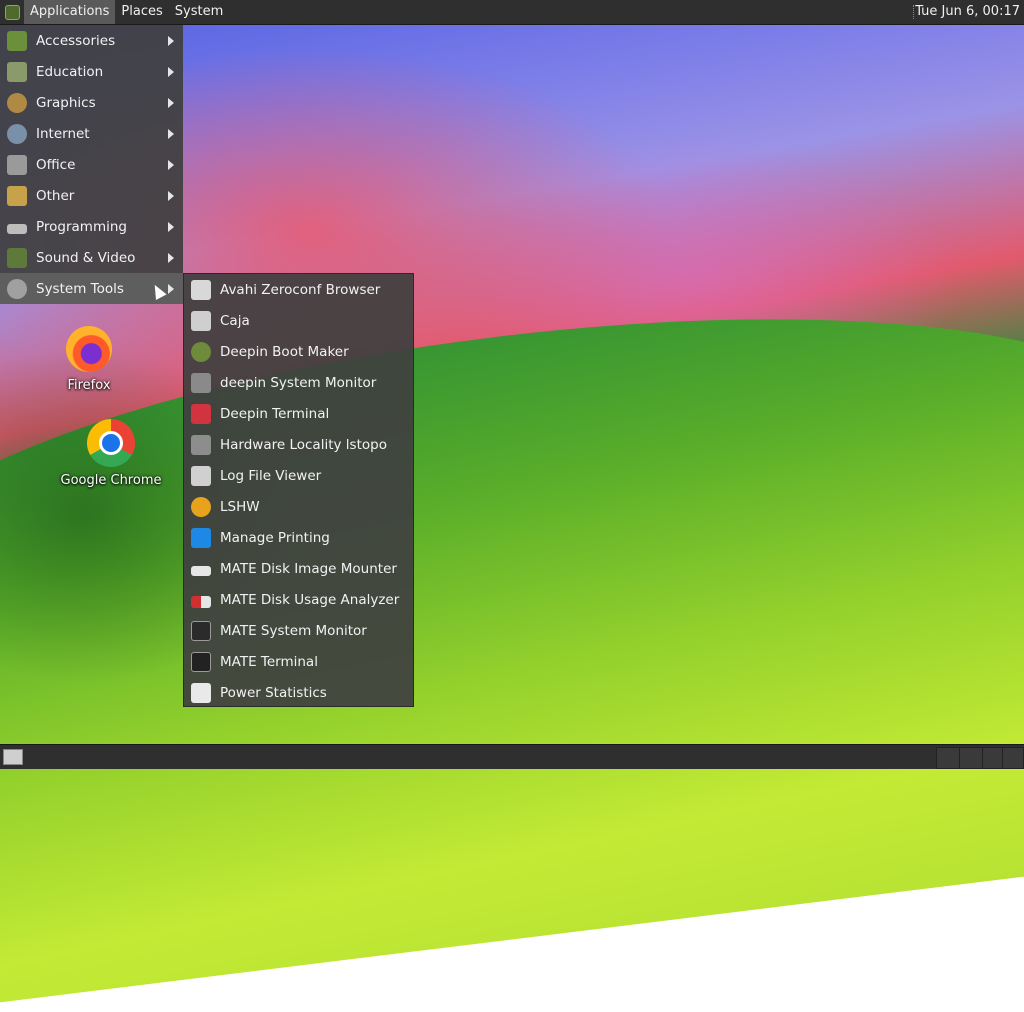  I want to click on submenu-item-label: Hardware Locality lstopo, so click(303, 444).